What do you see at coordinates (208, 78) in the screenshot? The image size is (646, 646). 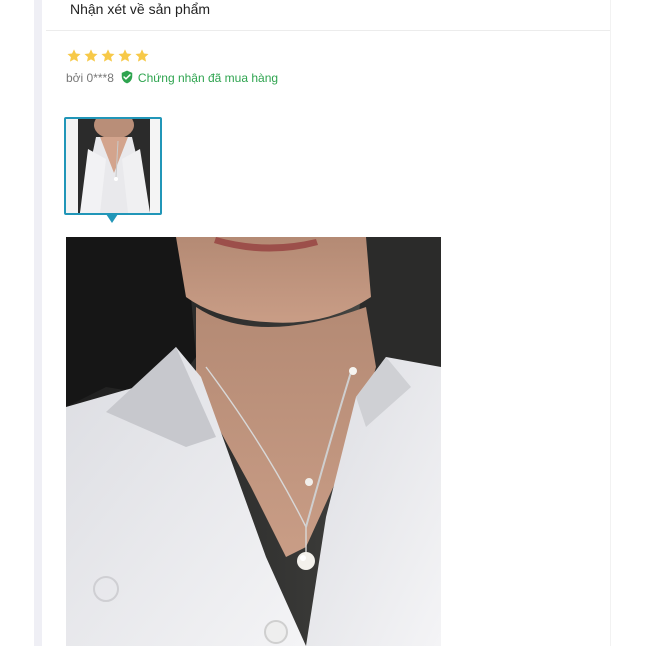 I see `verified-label: Chứng nhận đã mua hàng` at bounding box center [208, 78].